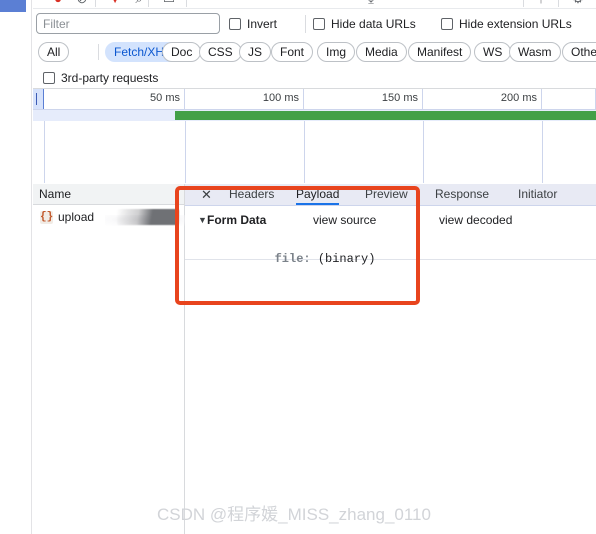 The image size is (596, 534). What do you see at coordinates (76, 217) in the screenshot?
I see `request-name-label: upload` at bounding box center [76, 217].